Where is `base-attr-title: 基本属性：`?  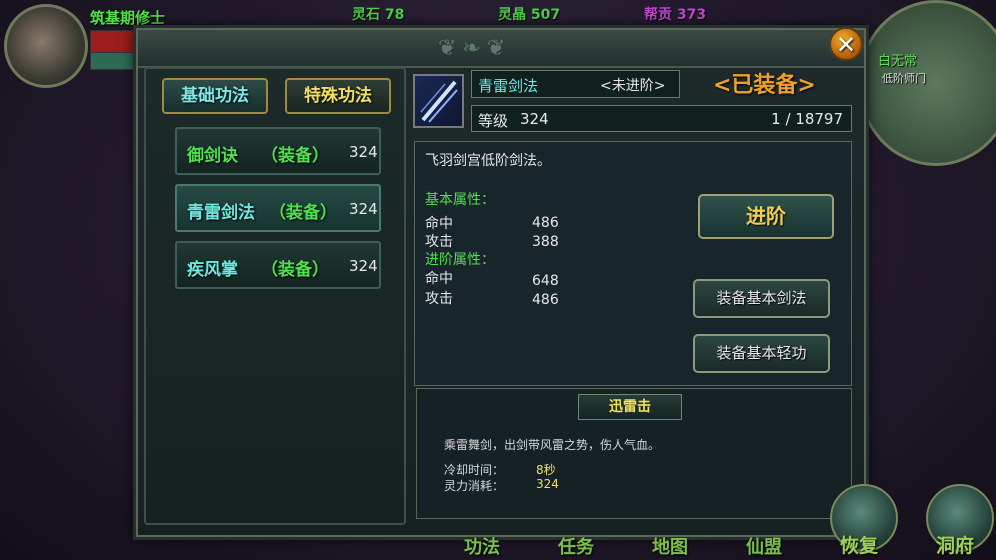
base-attr-title: 基本属性： is located at coordinates (460, 200).